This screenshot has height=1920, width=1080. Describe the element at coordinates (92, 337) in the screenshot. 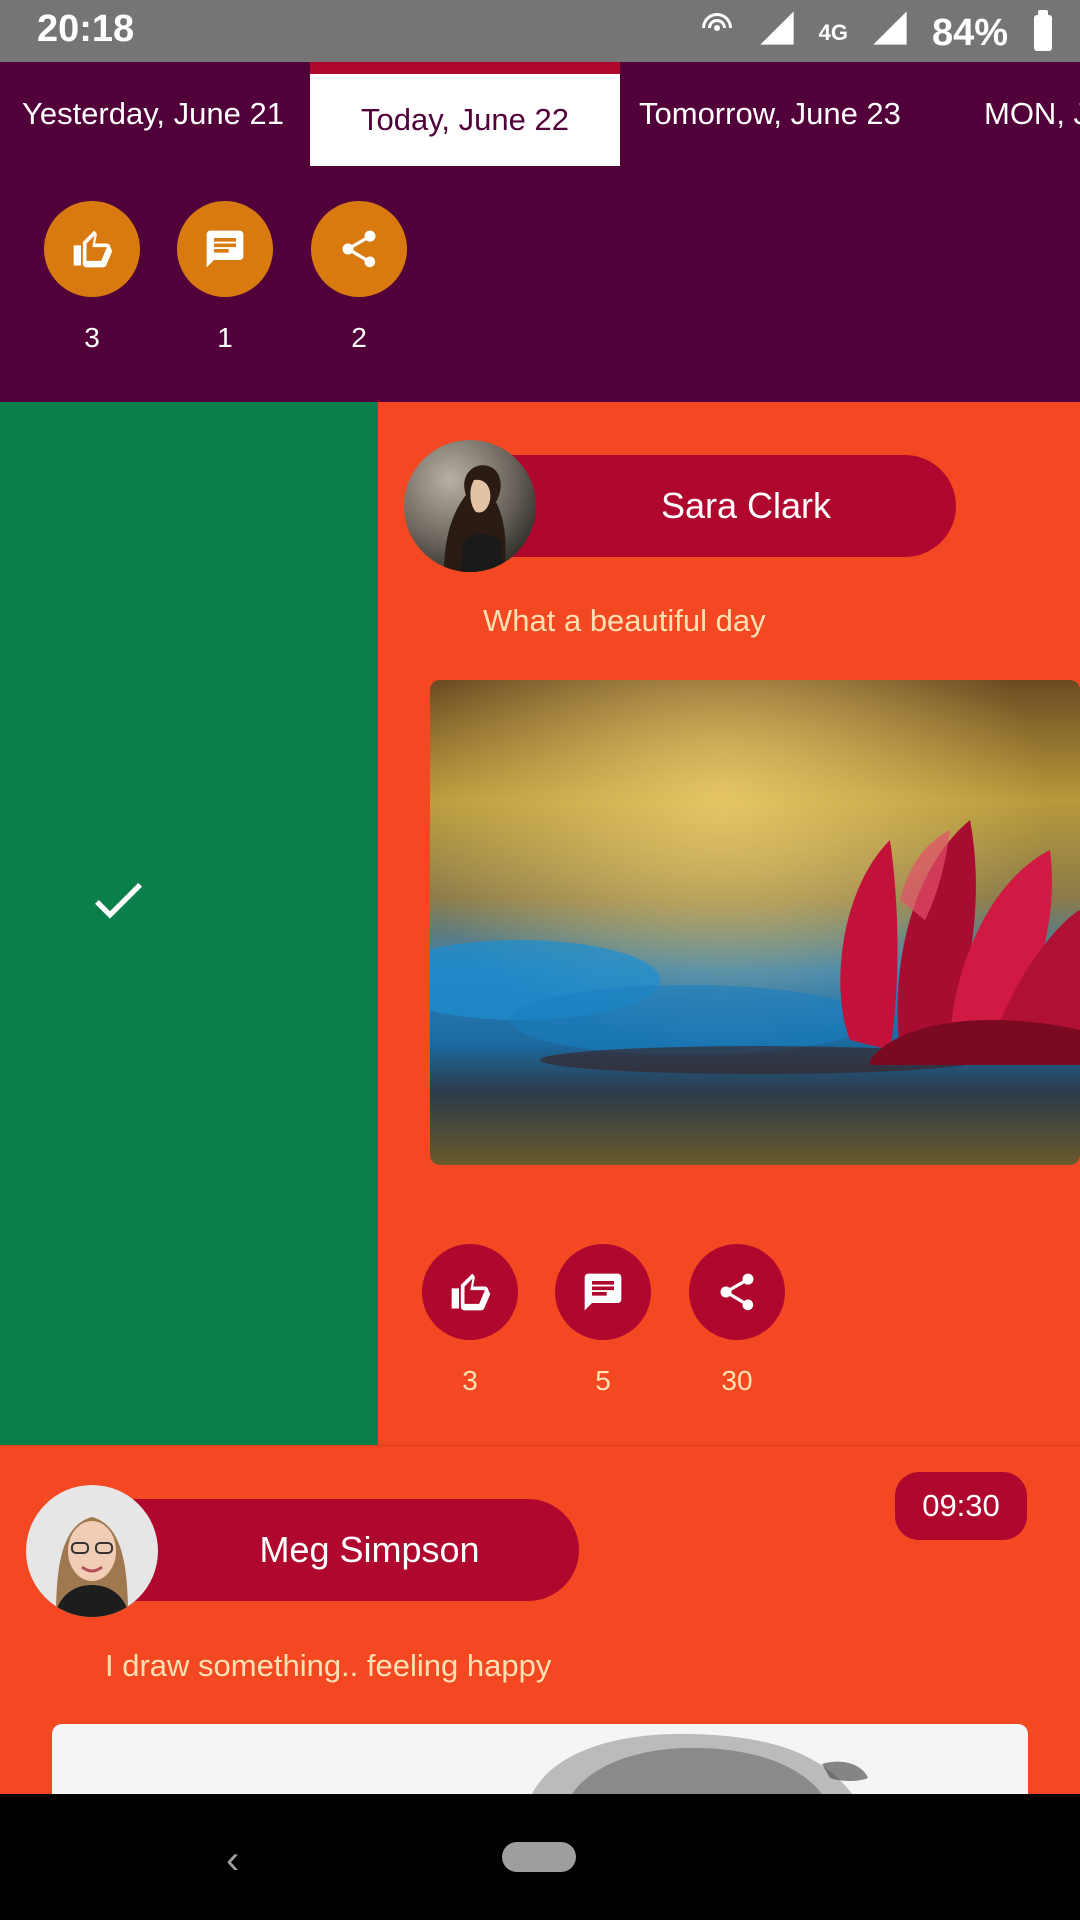

I see `header-like-count: 3` at that location.